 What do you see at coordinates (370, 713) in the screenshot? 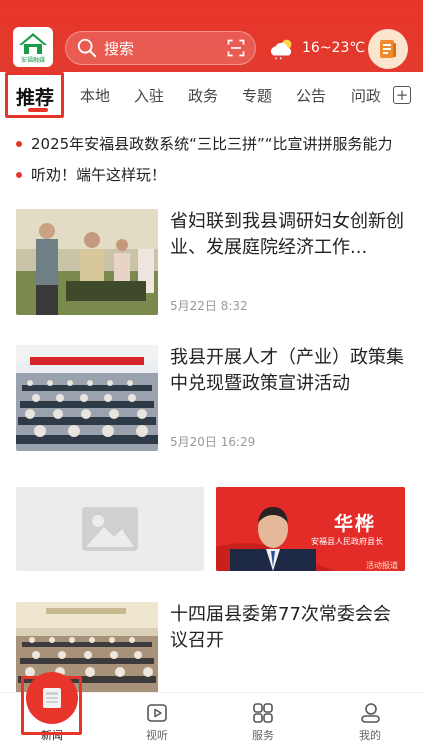
I see `person-icon` at bounding box center [370, 713].